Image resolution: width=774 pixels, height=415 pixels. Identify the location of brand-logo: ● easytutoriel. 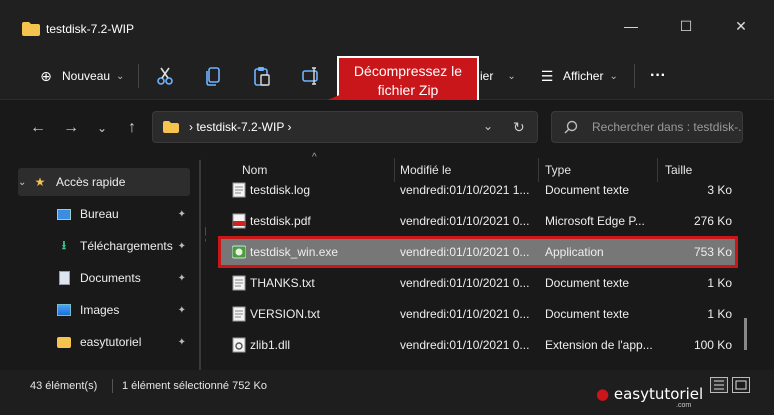
(650, 394).